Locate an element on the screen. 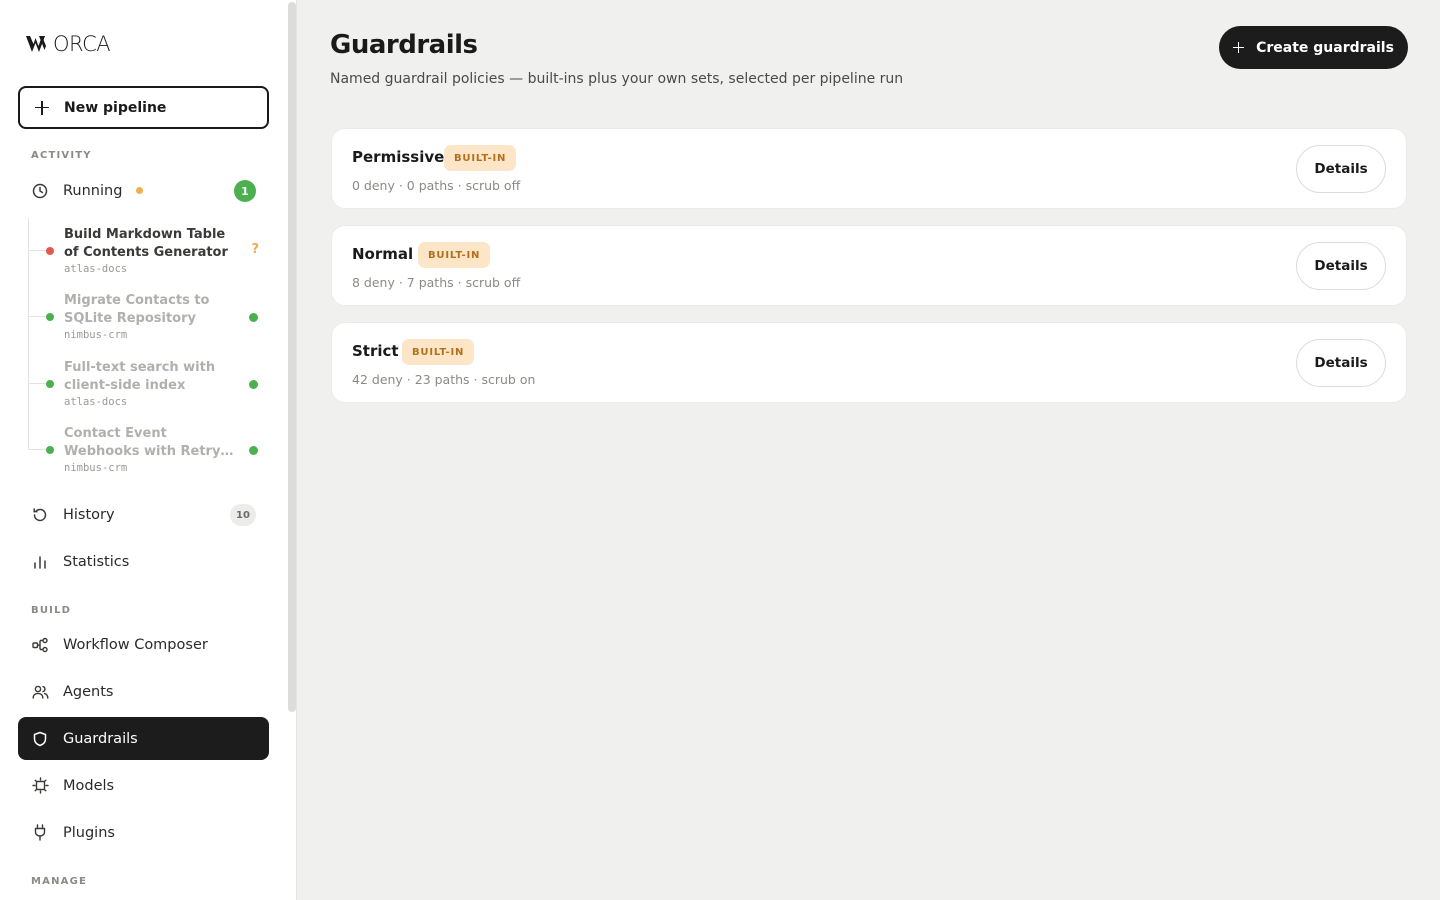  sidebar-item-history: History 10 is located at coordinates (143, 514).